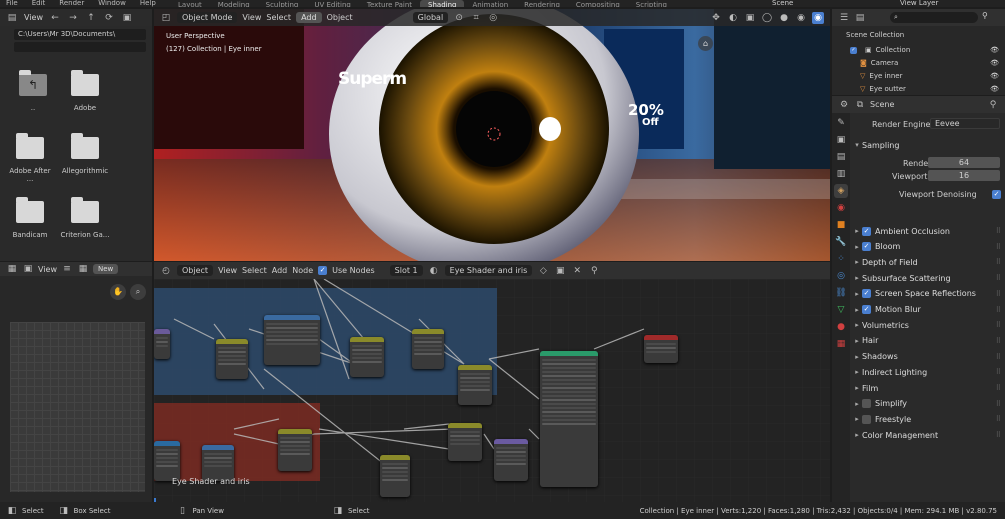 The image size is (1005, 519). Describe the element at coordinates (332, 3) in the screenshot. I see `workspace-tab-uv-editing: UV Editing` at that location.